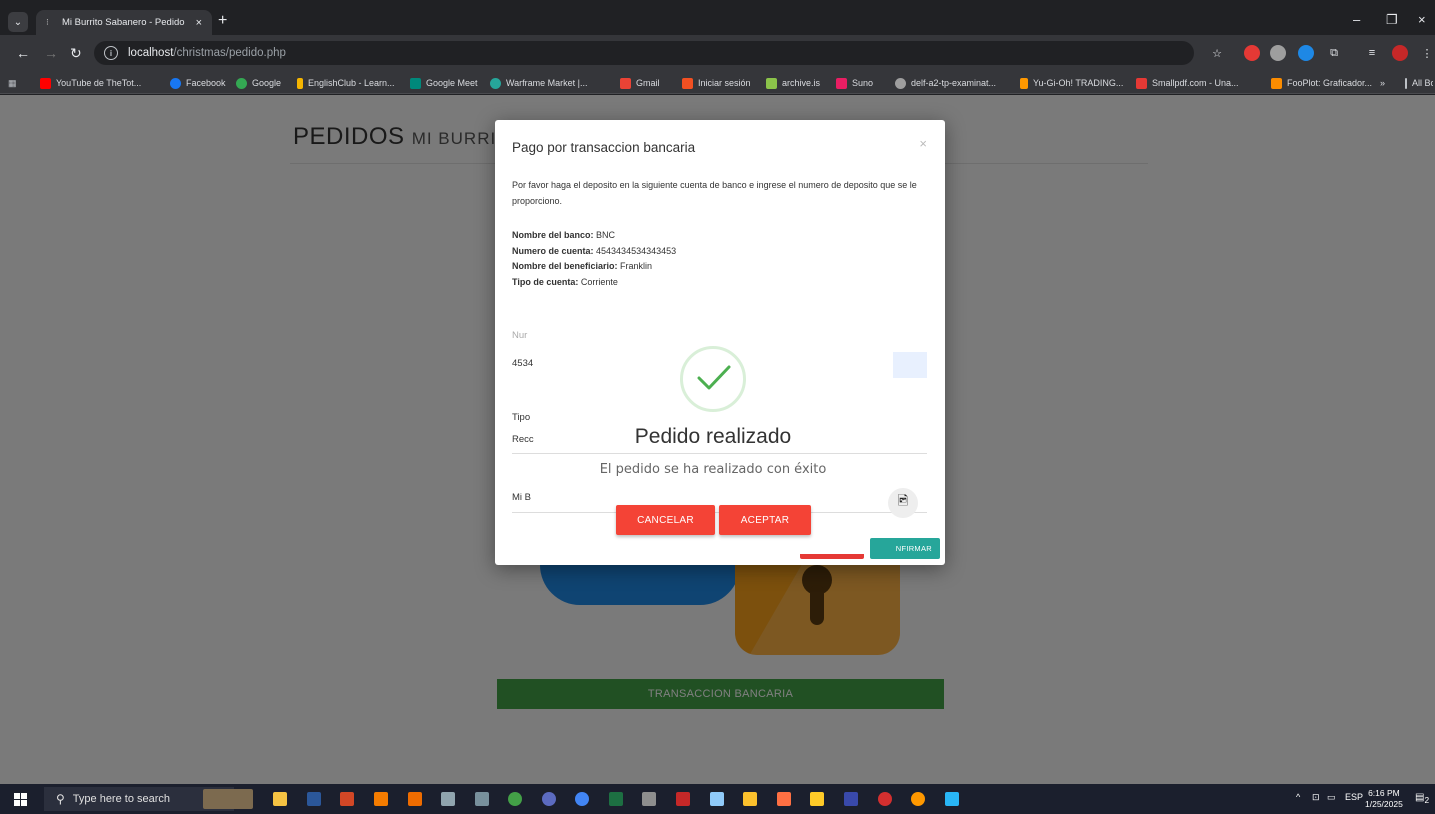  Describe the element at coordinates (381, 799) in the screenshot. I see `vlc-icon` at that location.